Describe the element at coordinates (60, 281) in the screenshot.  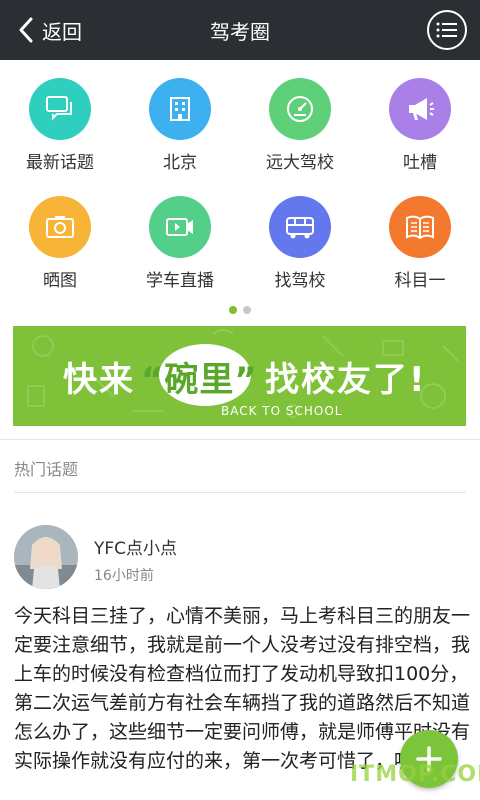
I see `grid-item-label: 晒图` at that location.